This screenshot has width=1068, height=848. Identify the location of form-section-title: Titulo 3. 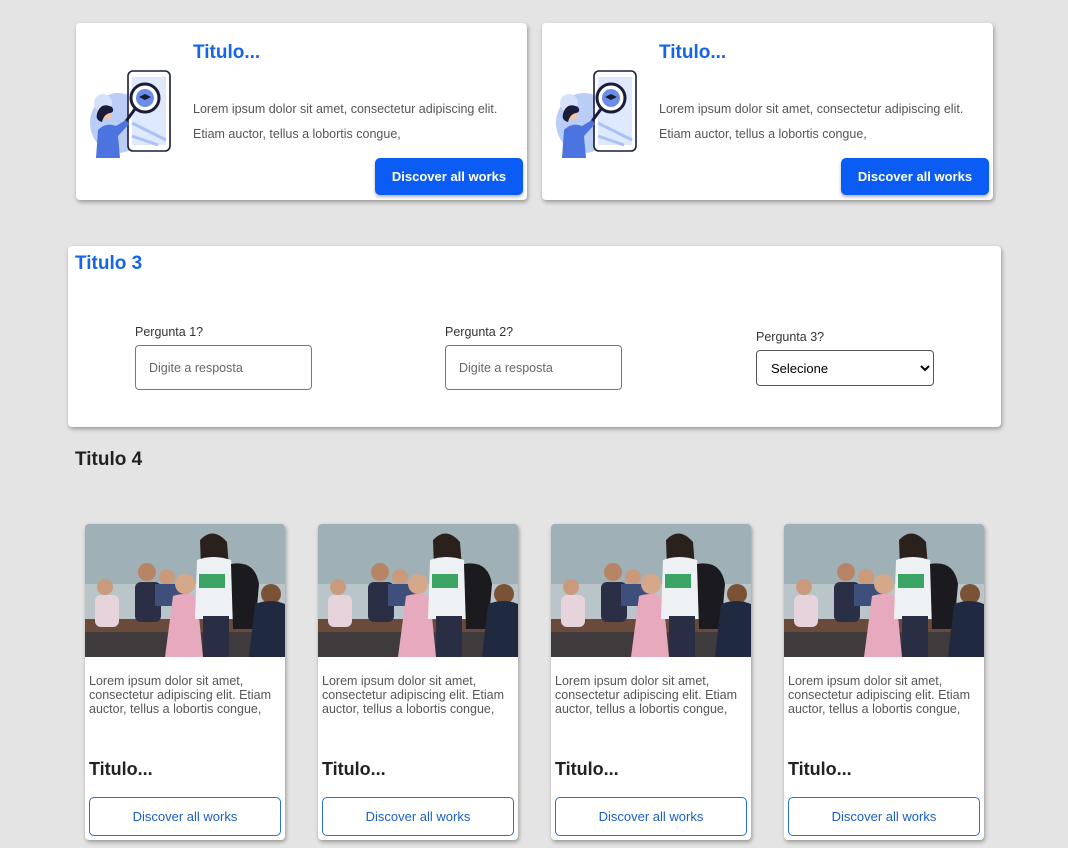
(109, 263).